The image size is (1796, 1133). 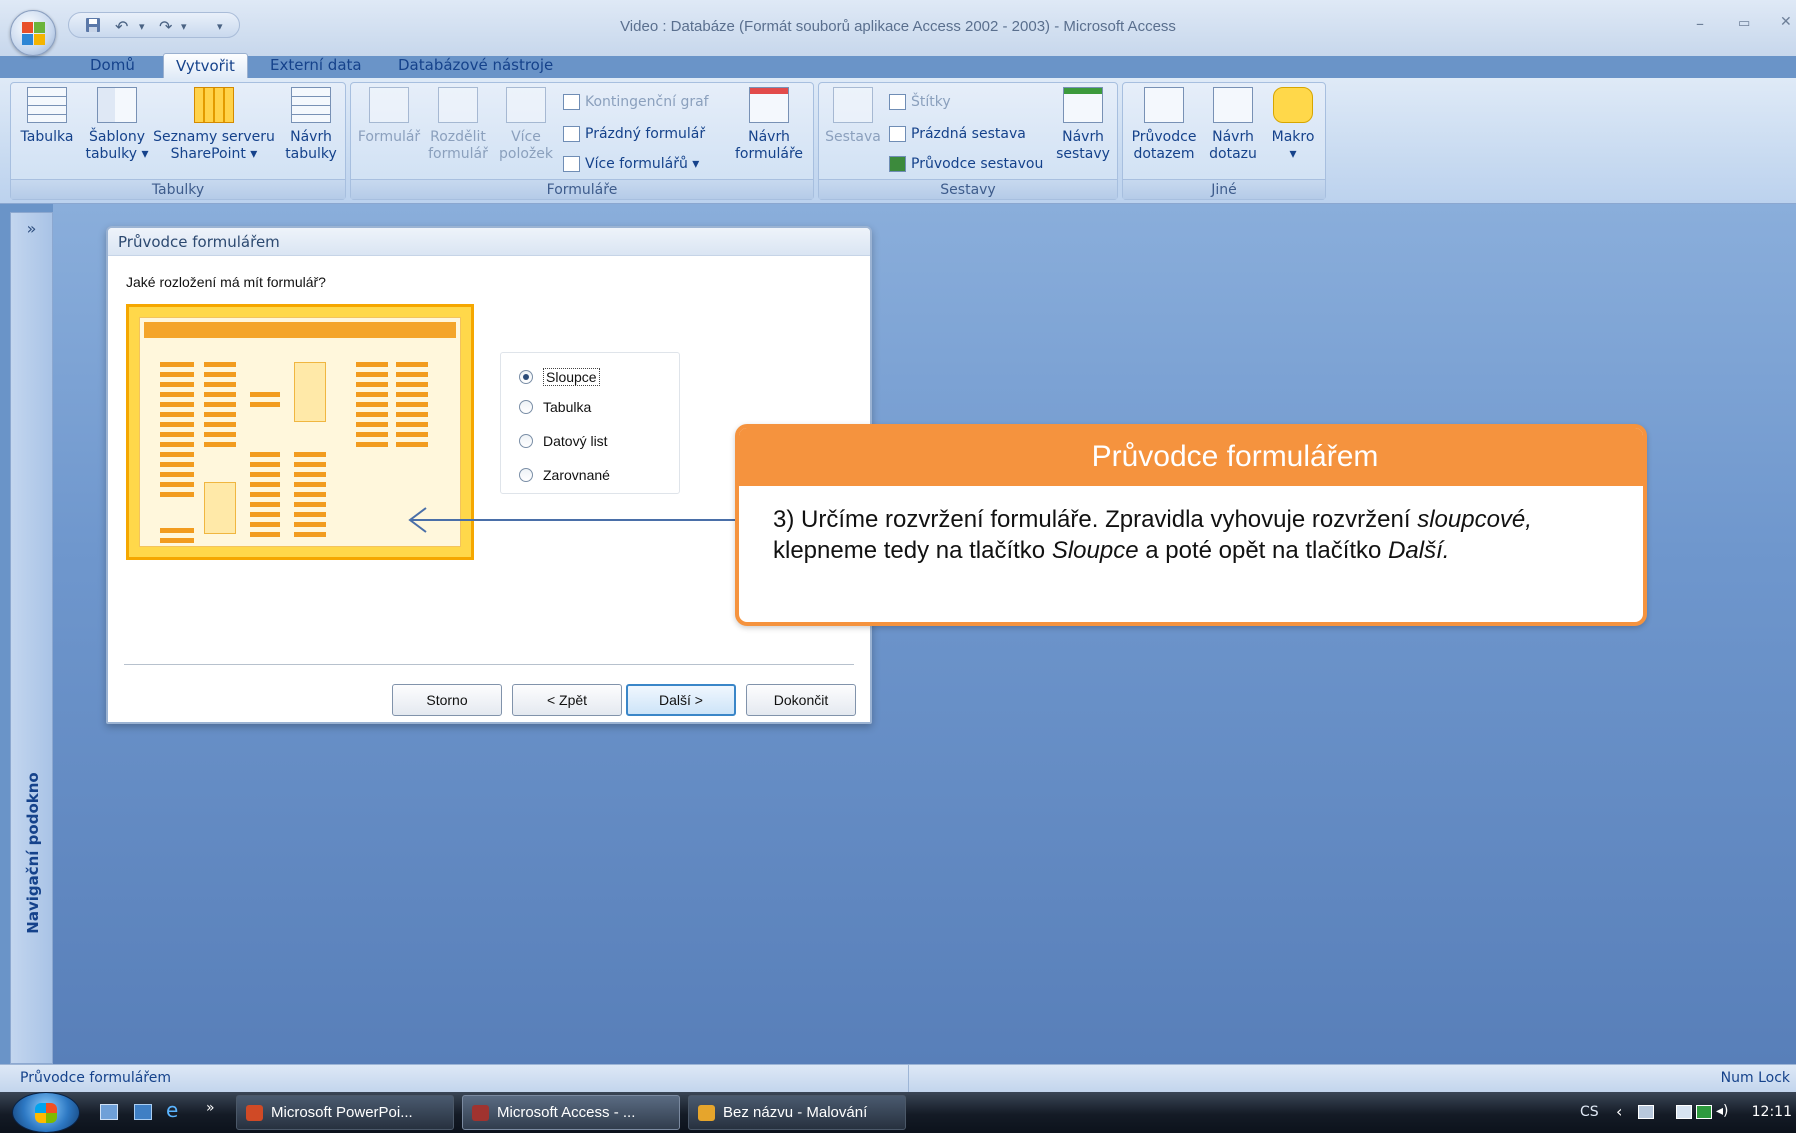 I want to click on option-zarovnane: Zarovnané, so click(x=564, y=475).